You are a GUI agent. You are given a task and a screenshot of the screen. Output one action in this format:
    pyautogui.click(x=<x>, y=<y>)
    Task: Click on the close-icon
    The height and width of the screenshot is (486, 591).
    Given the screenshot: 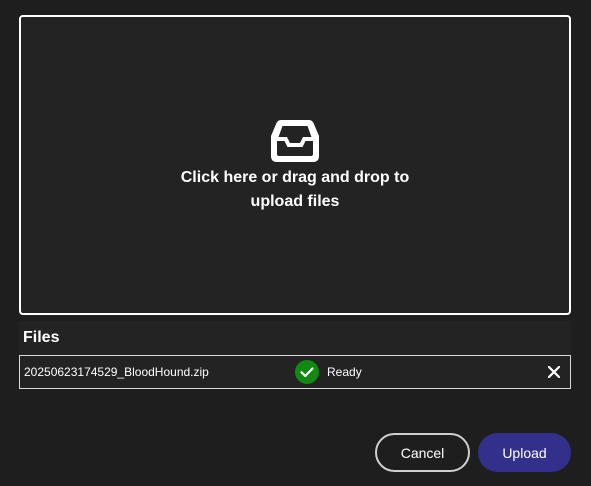 What is the action you would take?
    pyautogui.click(x=554, y=372)
    